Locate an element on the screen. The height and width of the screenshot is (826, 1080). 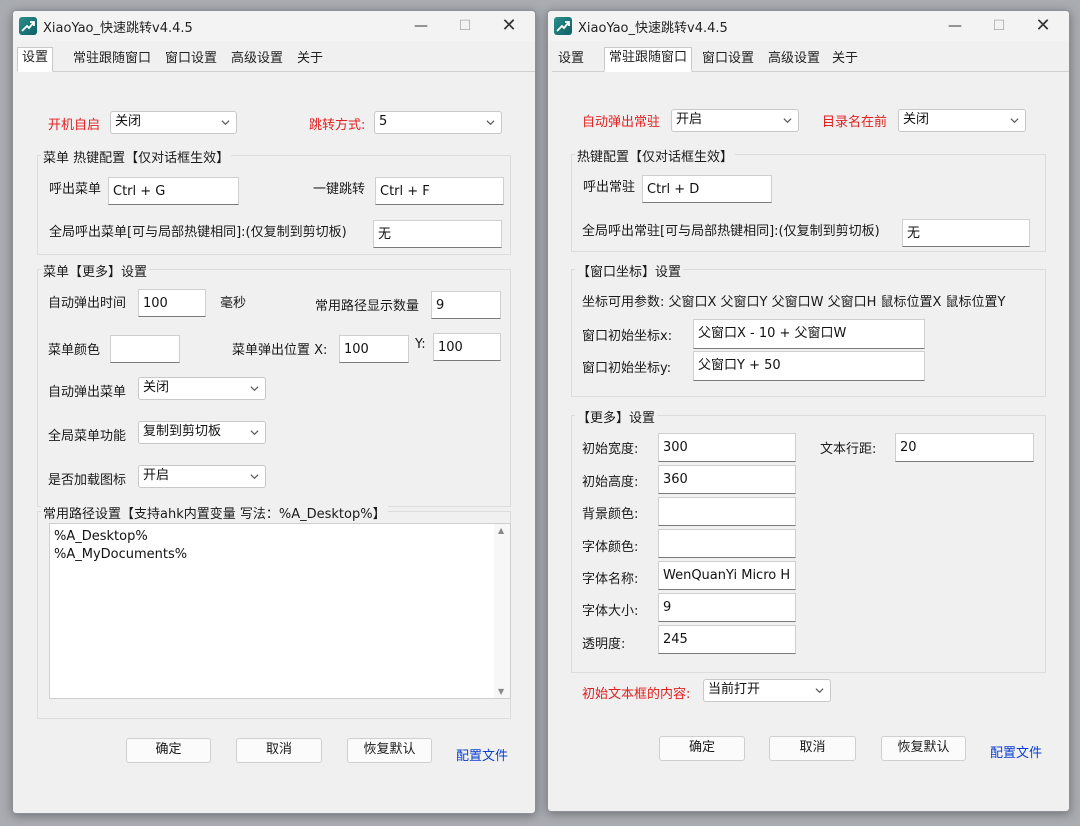
path-count-label: 常用路径显示数量 is located at coordinates (367, 306).